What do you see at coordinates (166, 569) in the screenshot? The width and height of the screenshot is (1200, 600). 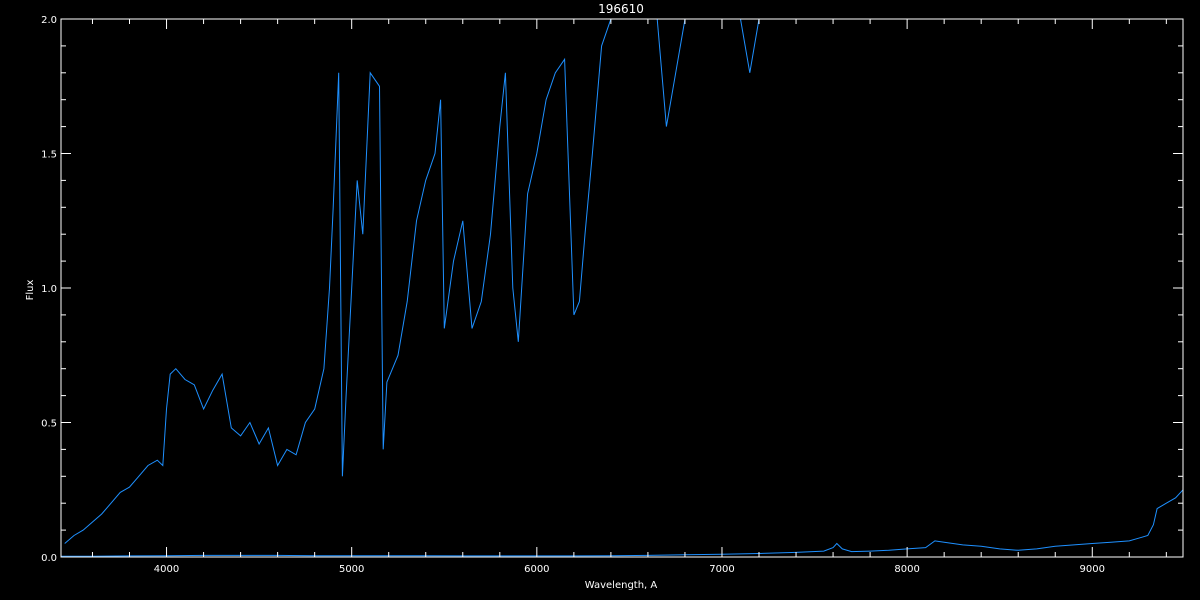 I see `x-tick-label: 4000` at bounding box center [166, 569].